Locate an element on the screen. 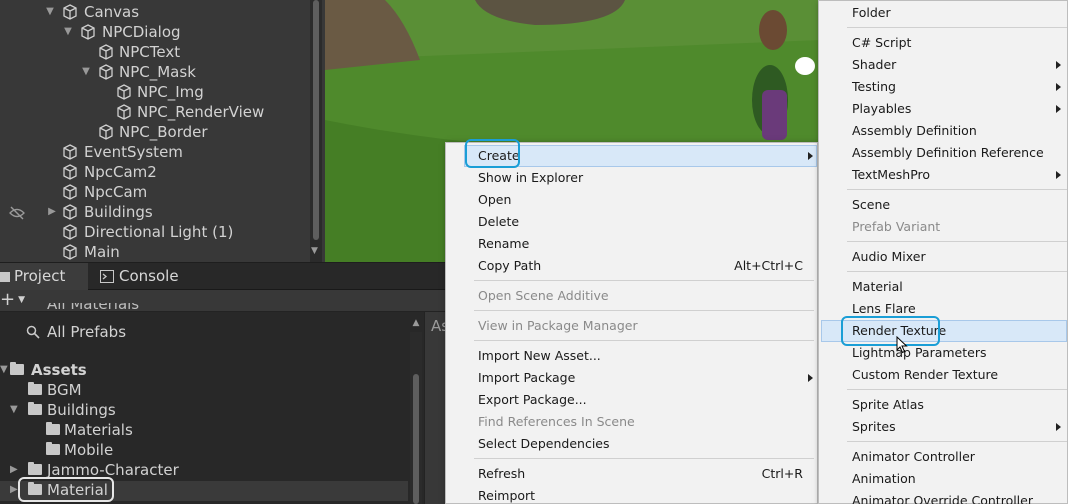 The image size is (1068, 504). menu-item-material: Material is located at coordinates (957, 287).